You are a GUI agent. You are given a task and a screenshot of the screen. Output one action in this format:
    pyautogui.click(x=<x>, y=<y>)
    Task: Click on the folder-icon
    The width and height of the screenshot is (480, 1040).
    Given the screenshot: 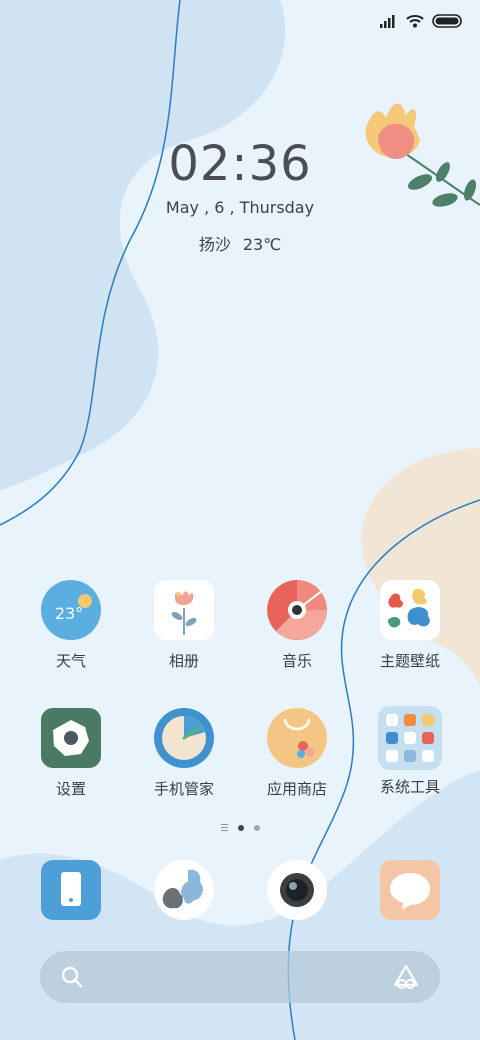 What is the action you would take?
    pyautogui.click(x=410, y=738)
    